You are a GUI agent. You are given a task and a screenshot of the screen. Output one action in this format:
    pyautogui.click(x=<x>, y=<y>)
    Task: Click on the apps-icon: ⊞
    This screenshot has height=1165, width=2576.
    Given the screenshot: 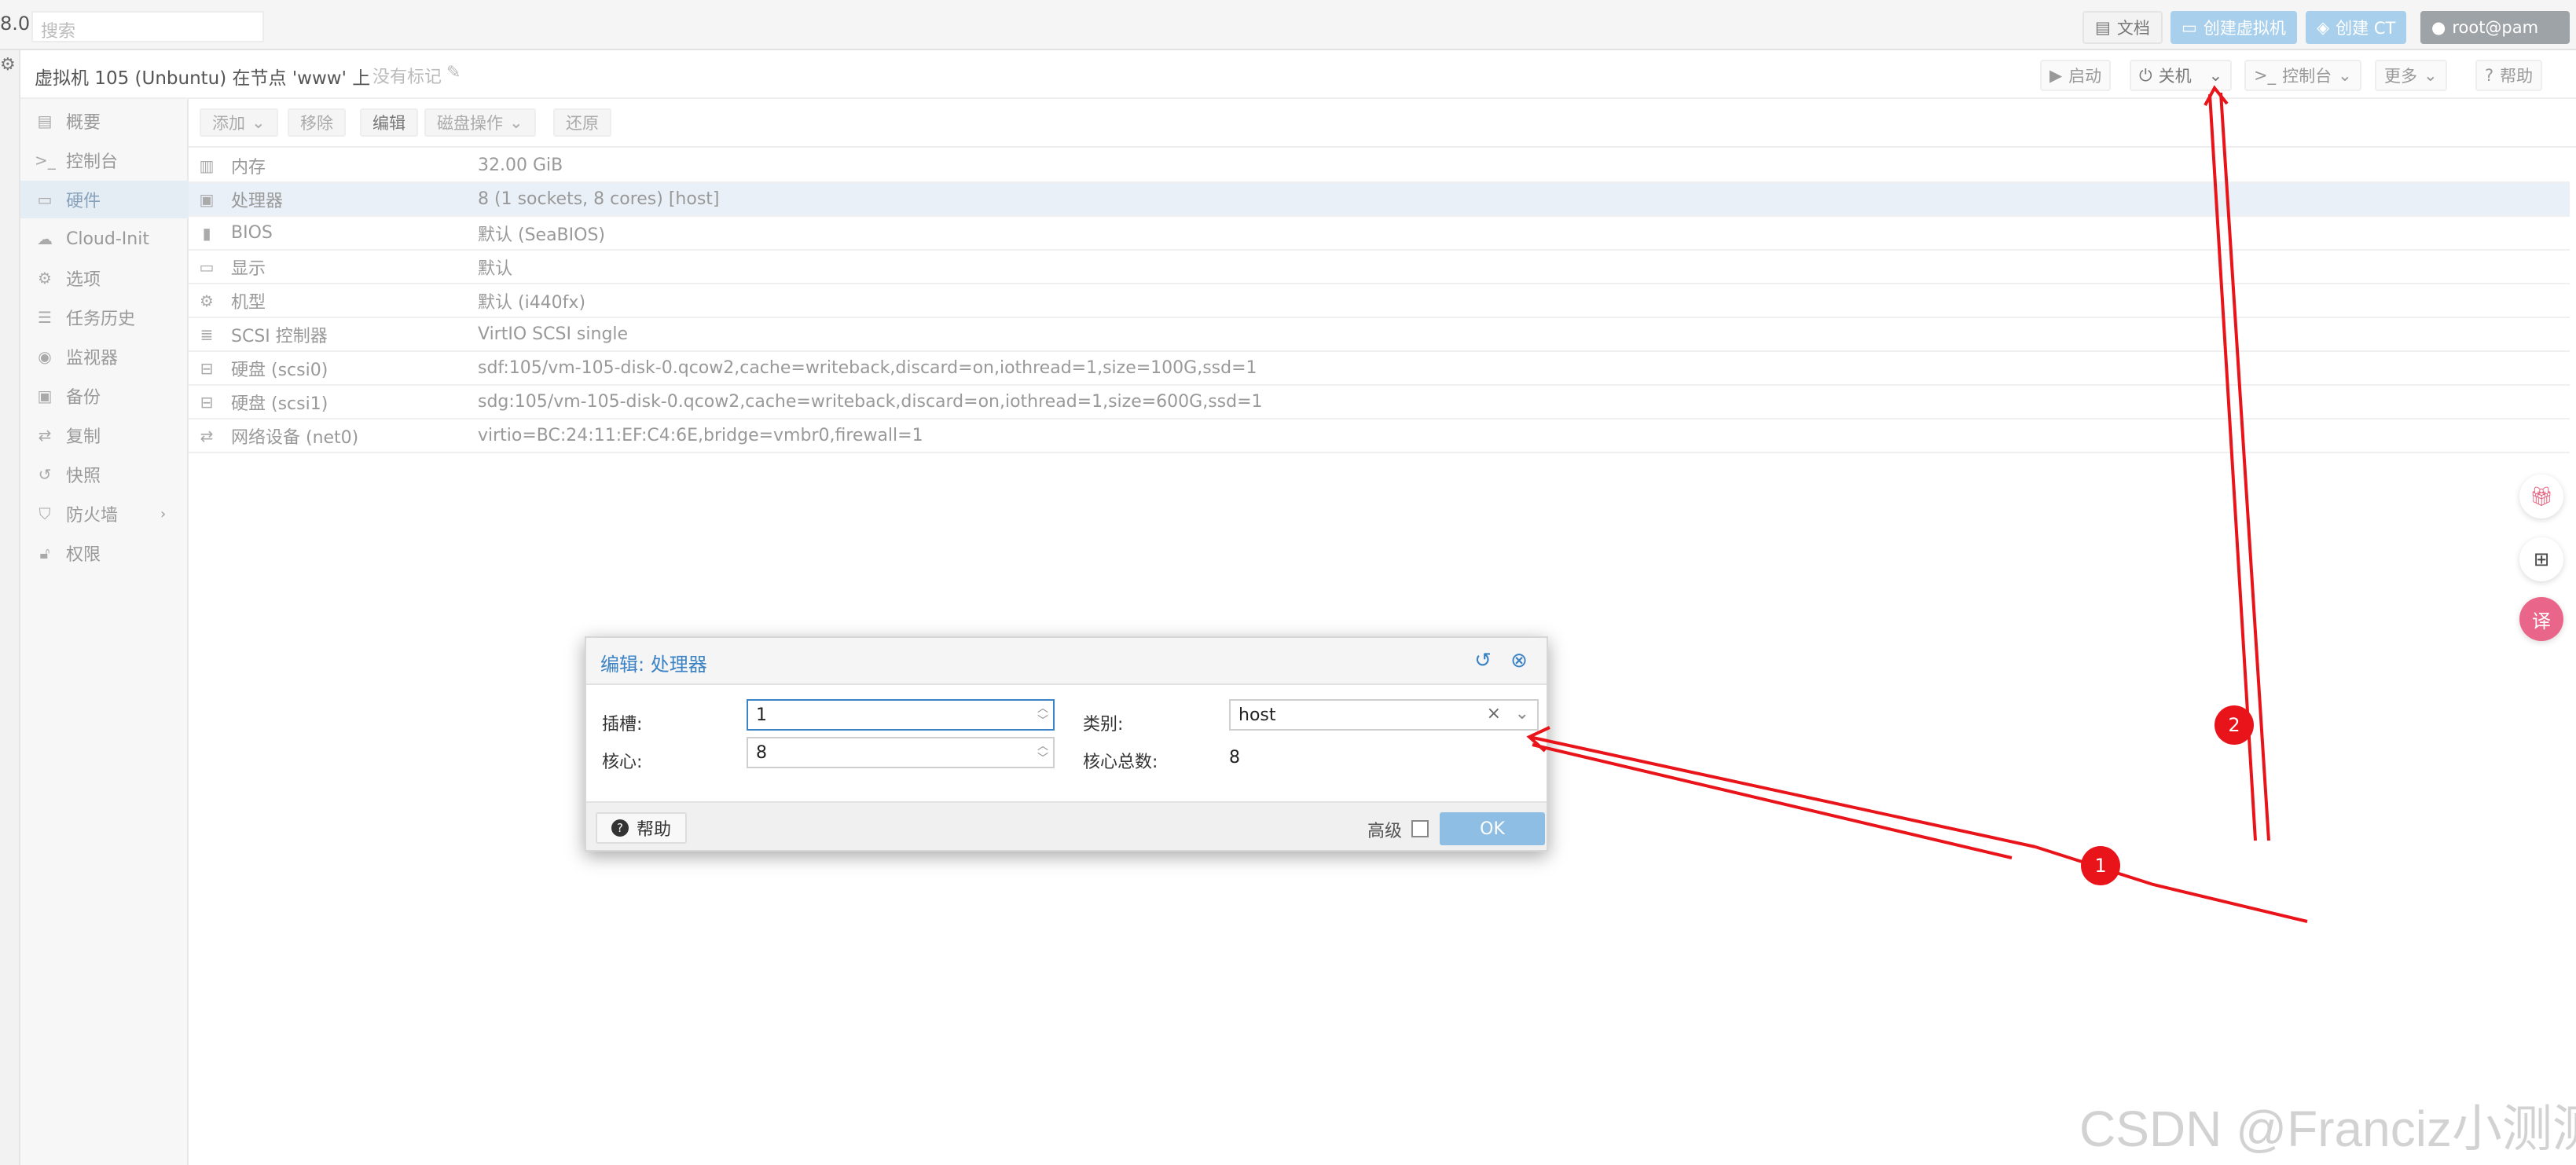 What is the action you would take?
    pyautogui.click(x=2541, y=559)
    